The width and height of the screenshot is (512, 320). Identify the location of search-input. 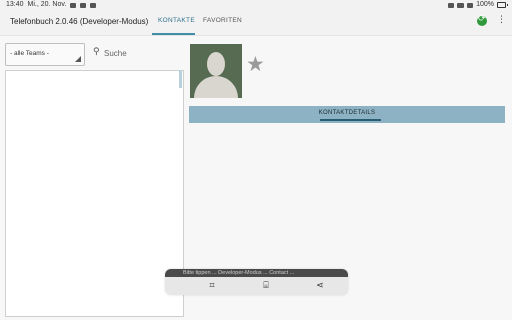
(143, 53).